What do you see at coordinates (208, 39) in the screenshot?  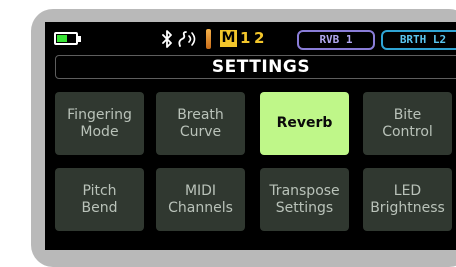 I see `mouthpiece-icon` at bounding box center [208, 39].